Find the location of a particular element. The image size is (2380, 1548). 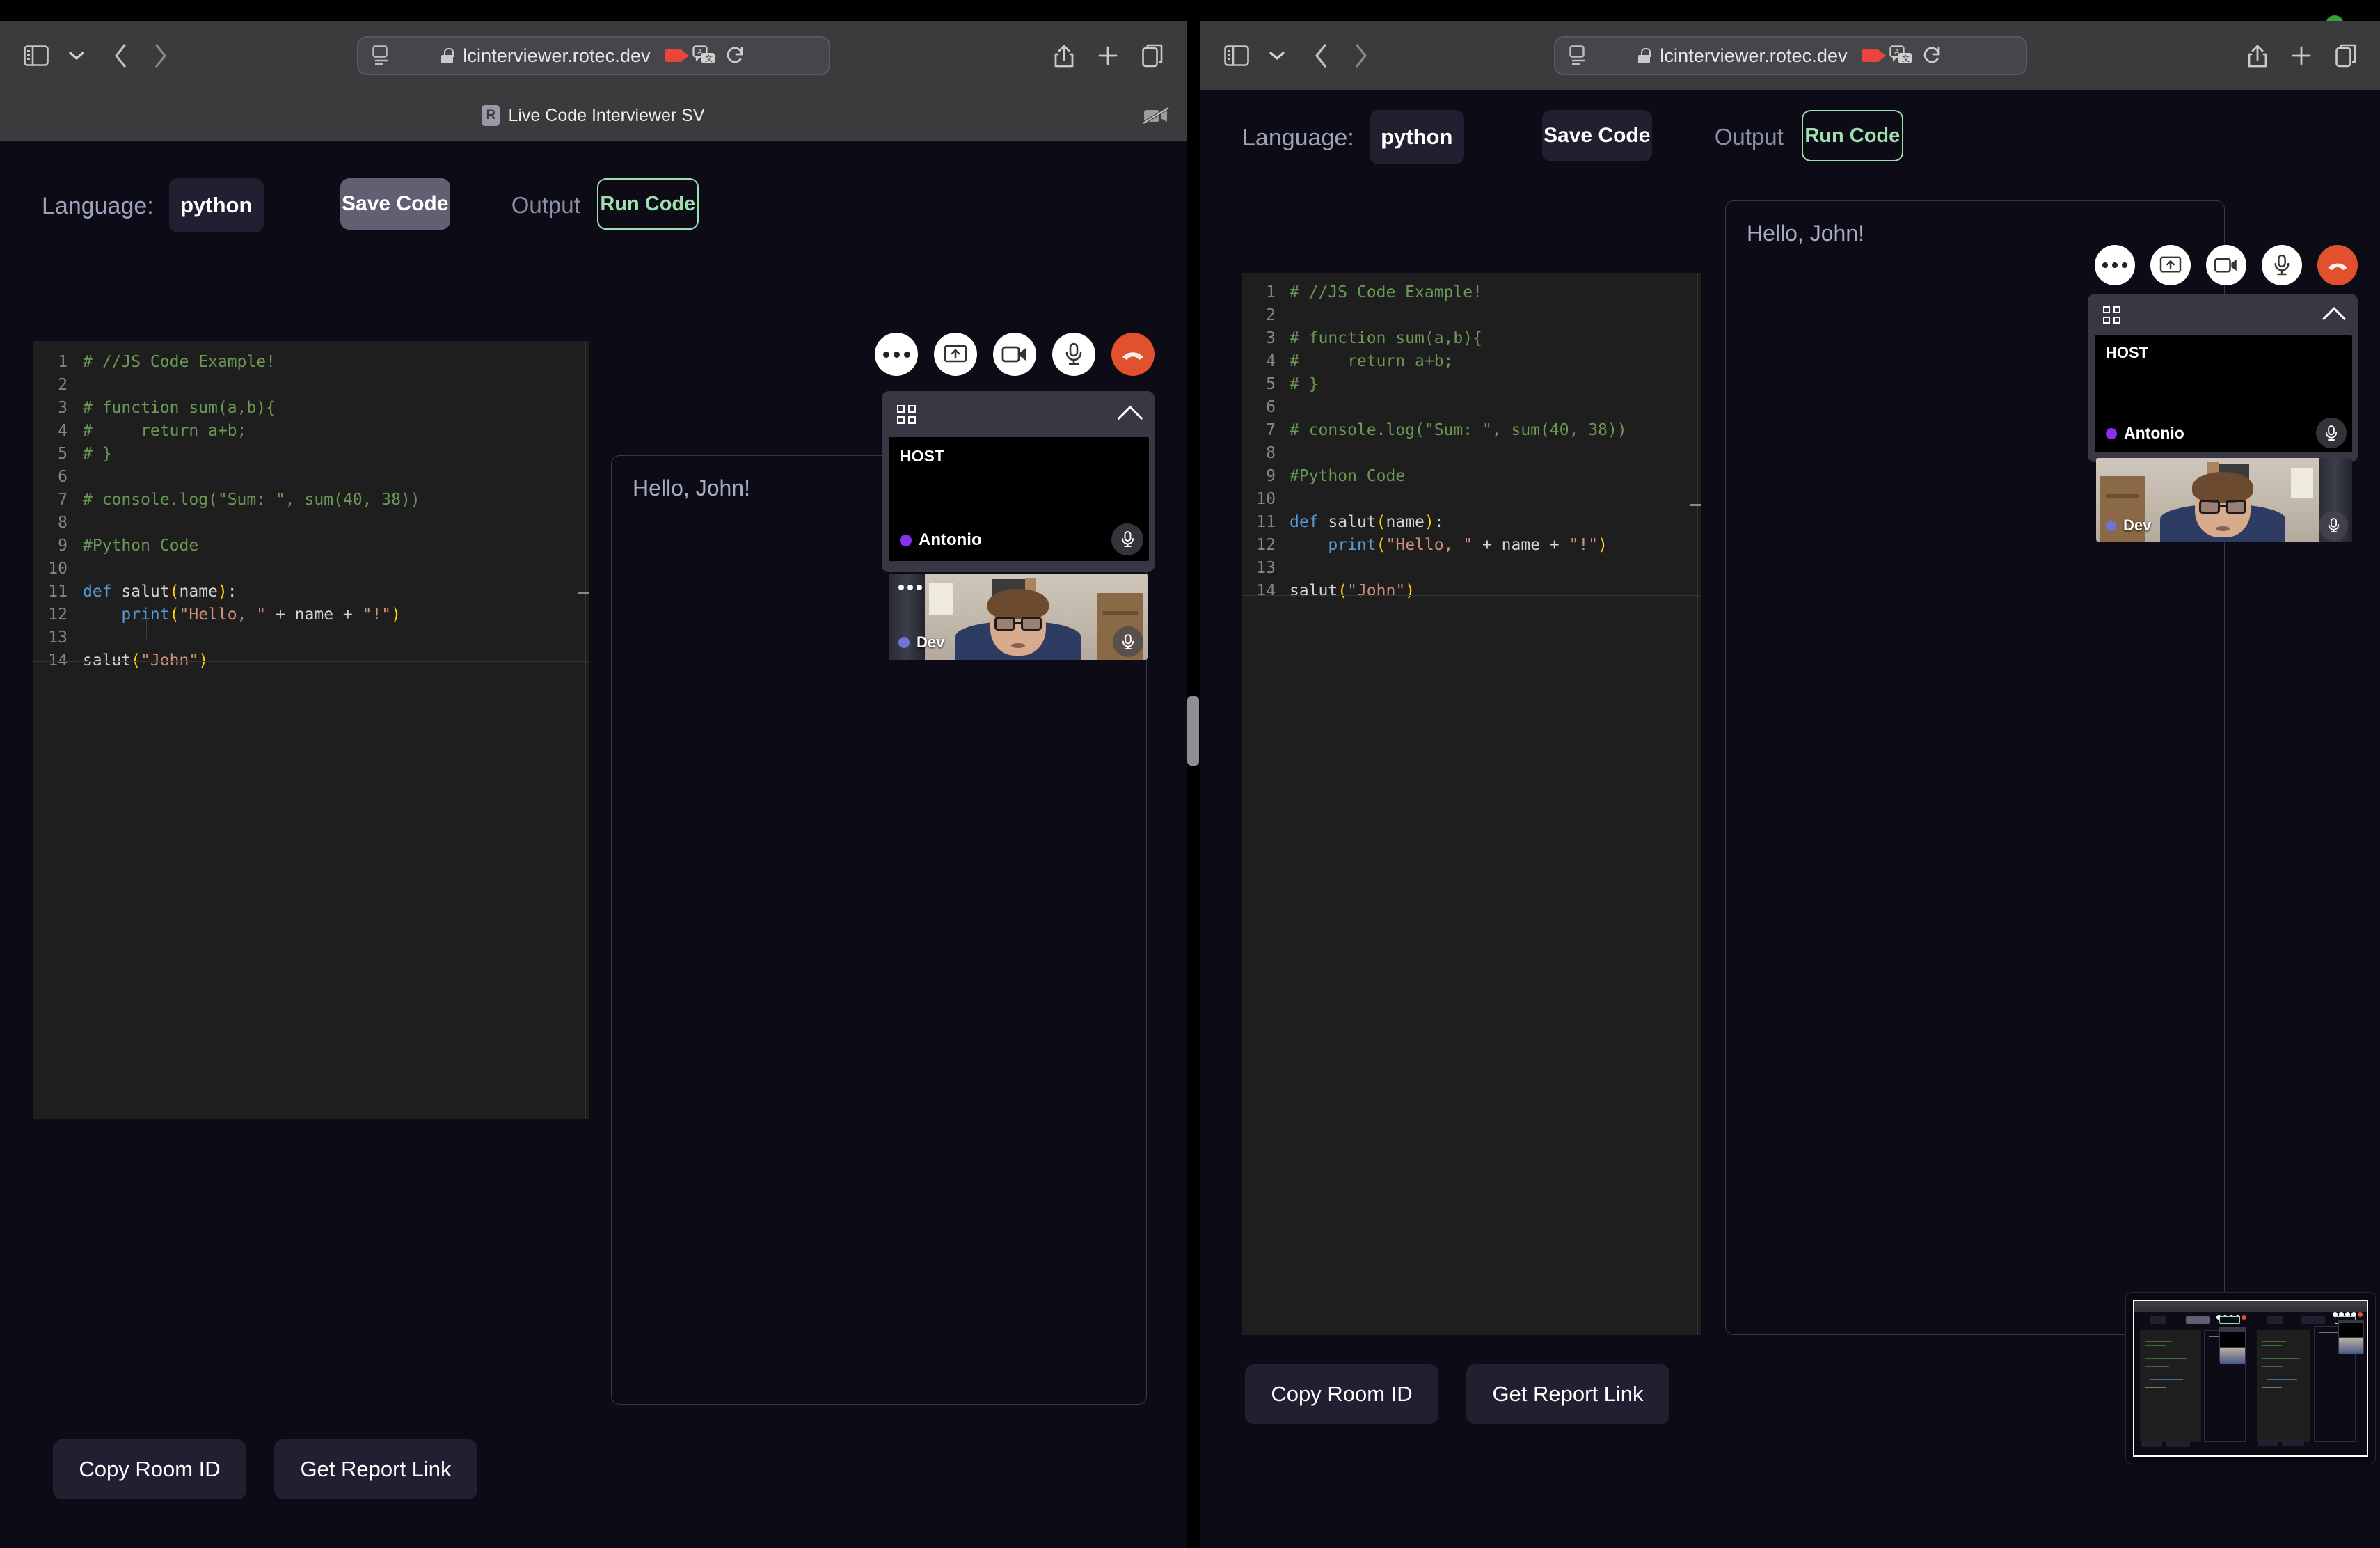

participant-name-dev: Dev is located at coordinates (2128, 525).